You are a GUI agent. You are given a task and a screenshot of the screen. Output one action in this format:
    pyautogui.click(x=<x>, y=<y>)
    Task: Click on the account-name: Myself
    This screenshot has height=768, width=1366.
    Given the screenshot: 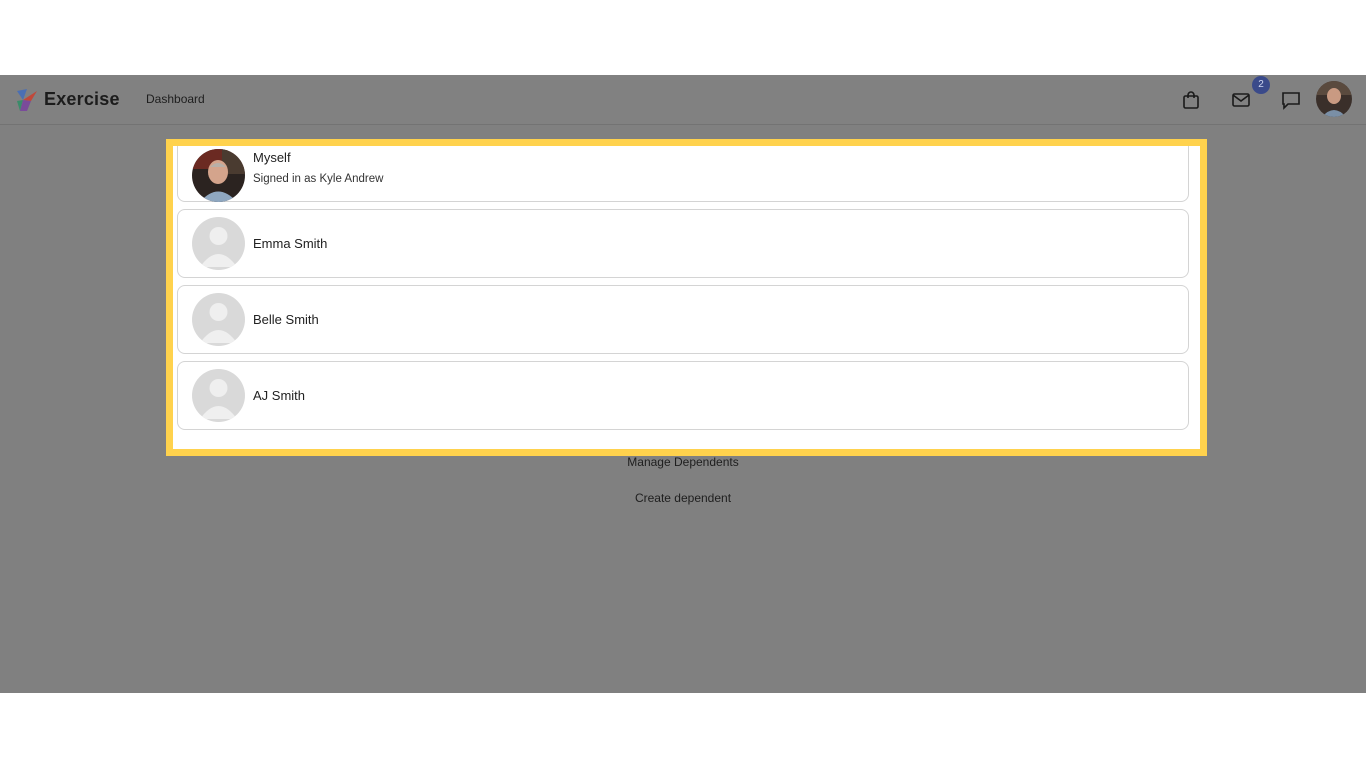 What is the action you would take?
    pyautogui.click(x=272, y=157)
    